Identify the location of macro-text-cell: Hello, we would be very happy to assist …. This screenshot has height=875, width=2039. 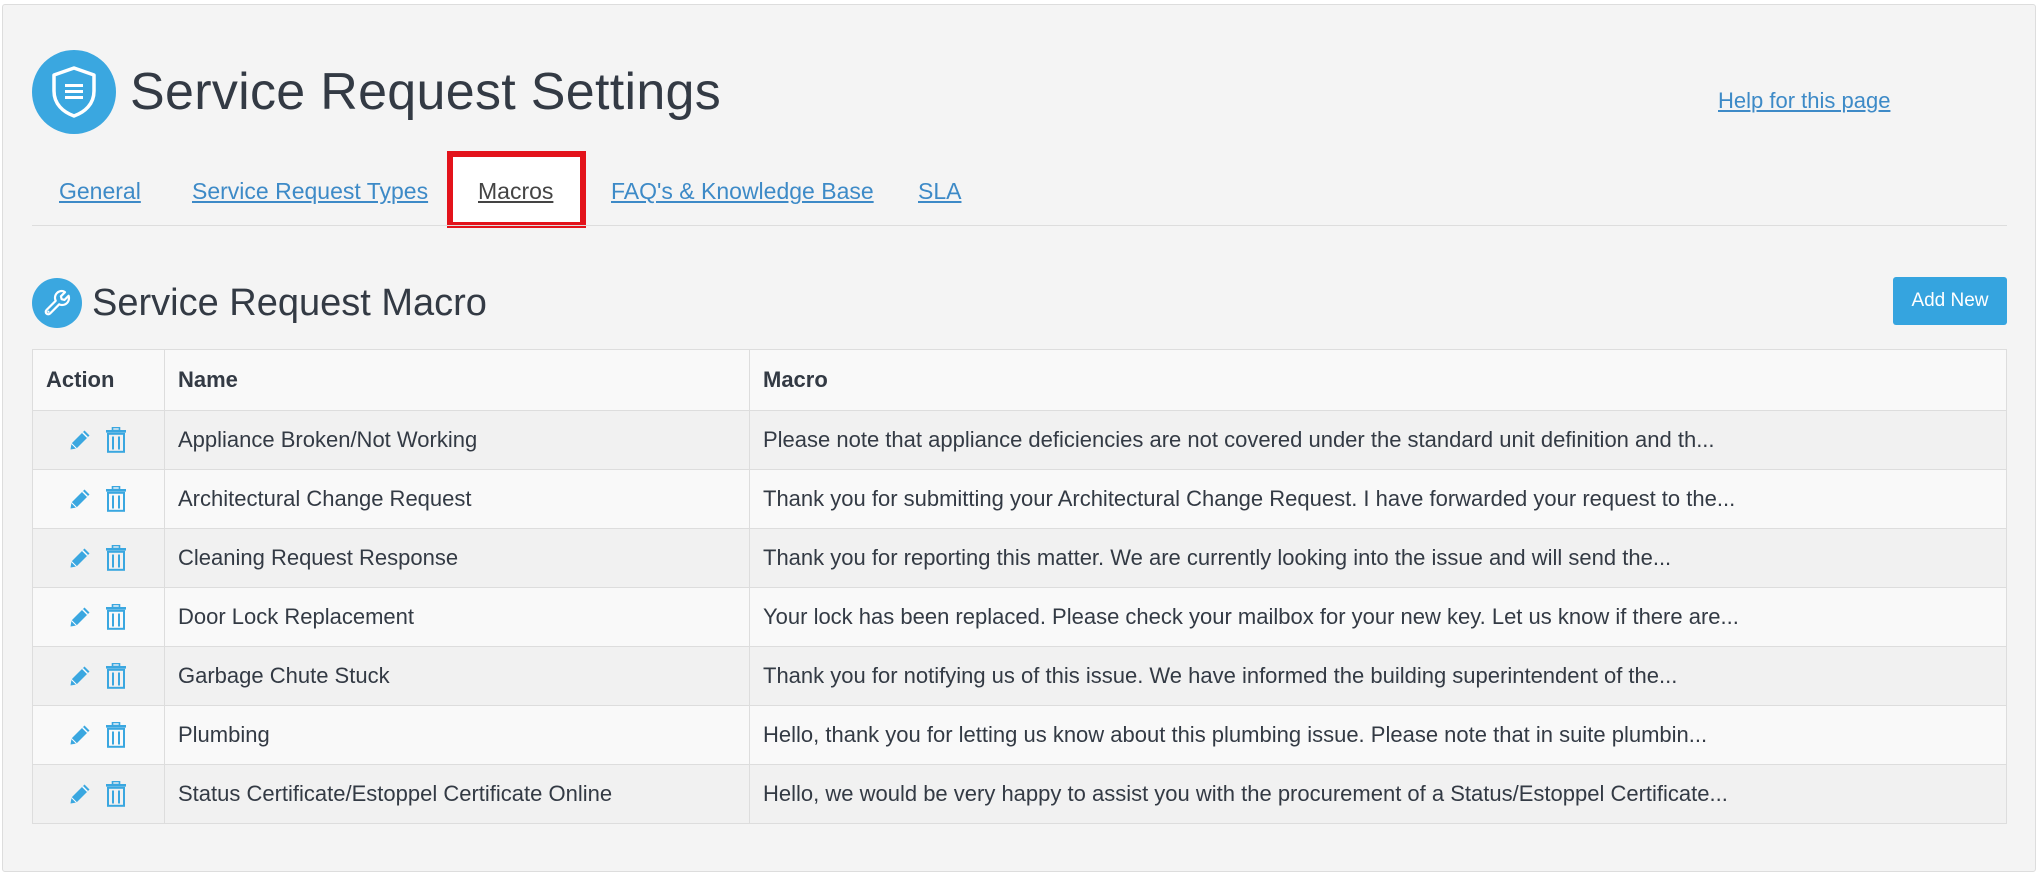
(1378, 794).